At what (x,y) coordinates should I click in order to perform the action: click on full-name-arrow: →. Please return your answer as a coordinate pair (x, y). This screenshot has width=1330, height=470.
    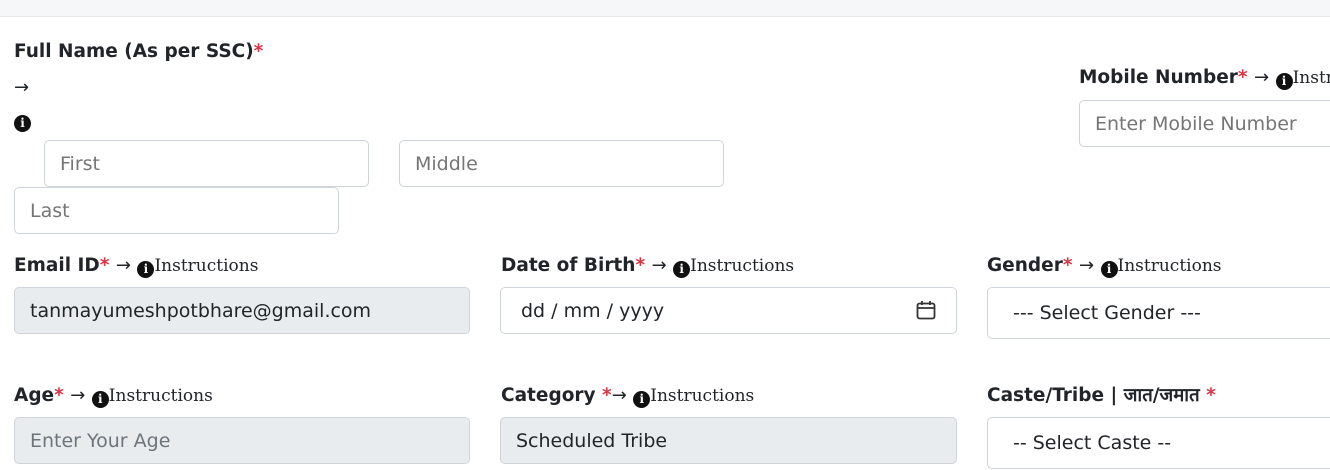
    Looking at the image, I should click on (21, 88).